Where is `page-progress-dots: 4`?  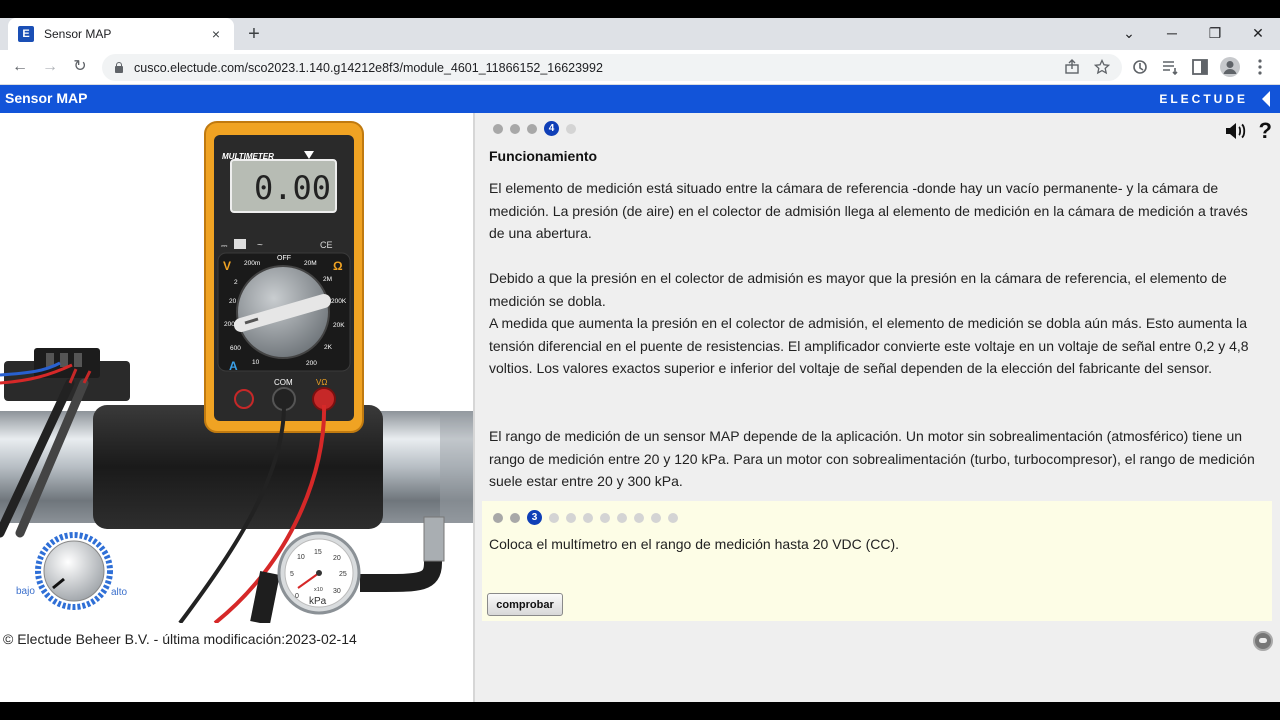
page-progress-dots: 4 is located at coordinates (534, 128).